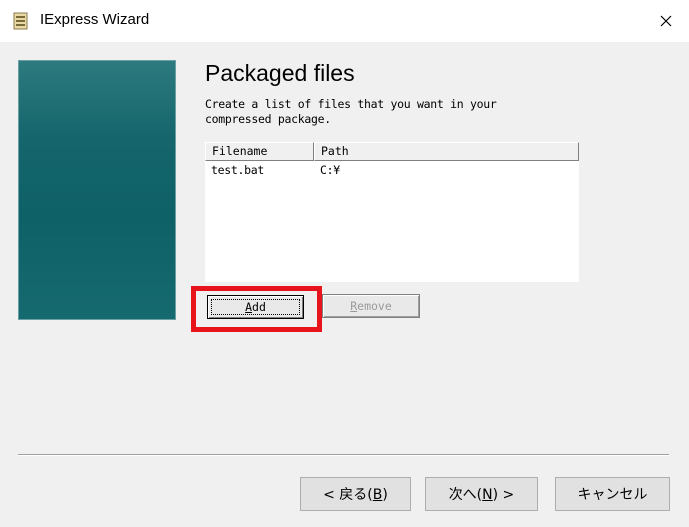  Describe the element at coordinates (344, 21) in the screenshot. I see `title-bar: IExpress Wizard` at that location.